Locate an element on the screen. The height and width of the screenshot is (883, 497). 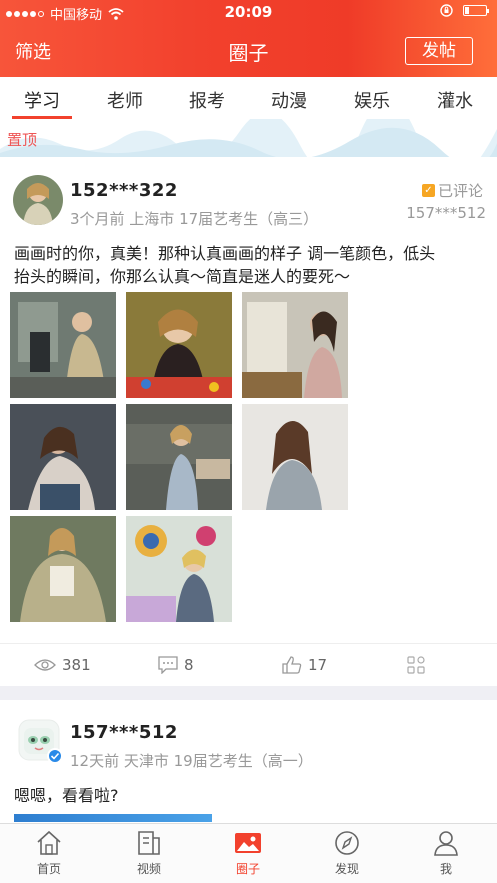
more-button is located at coordinates (416, 665).